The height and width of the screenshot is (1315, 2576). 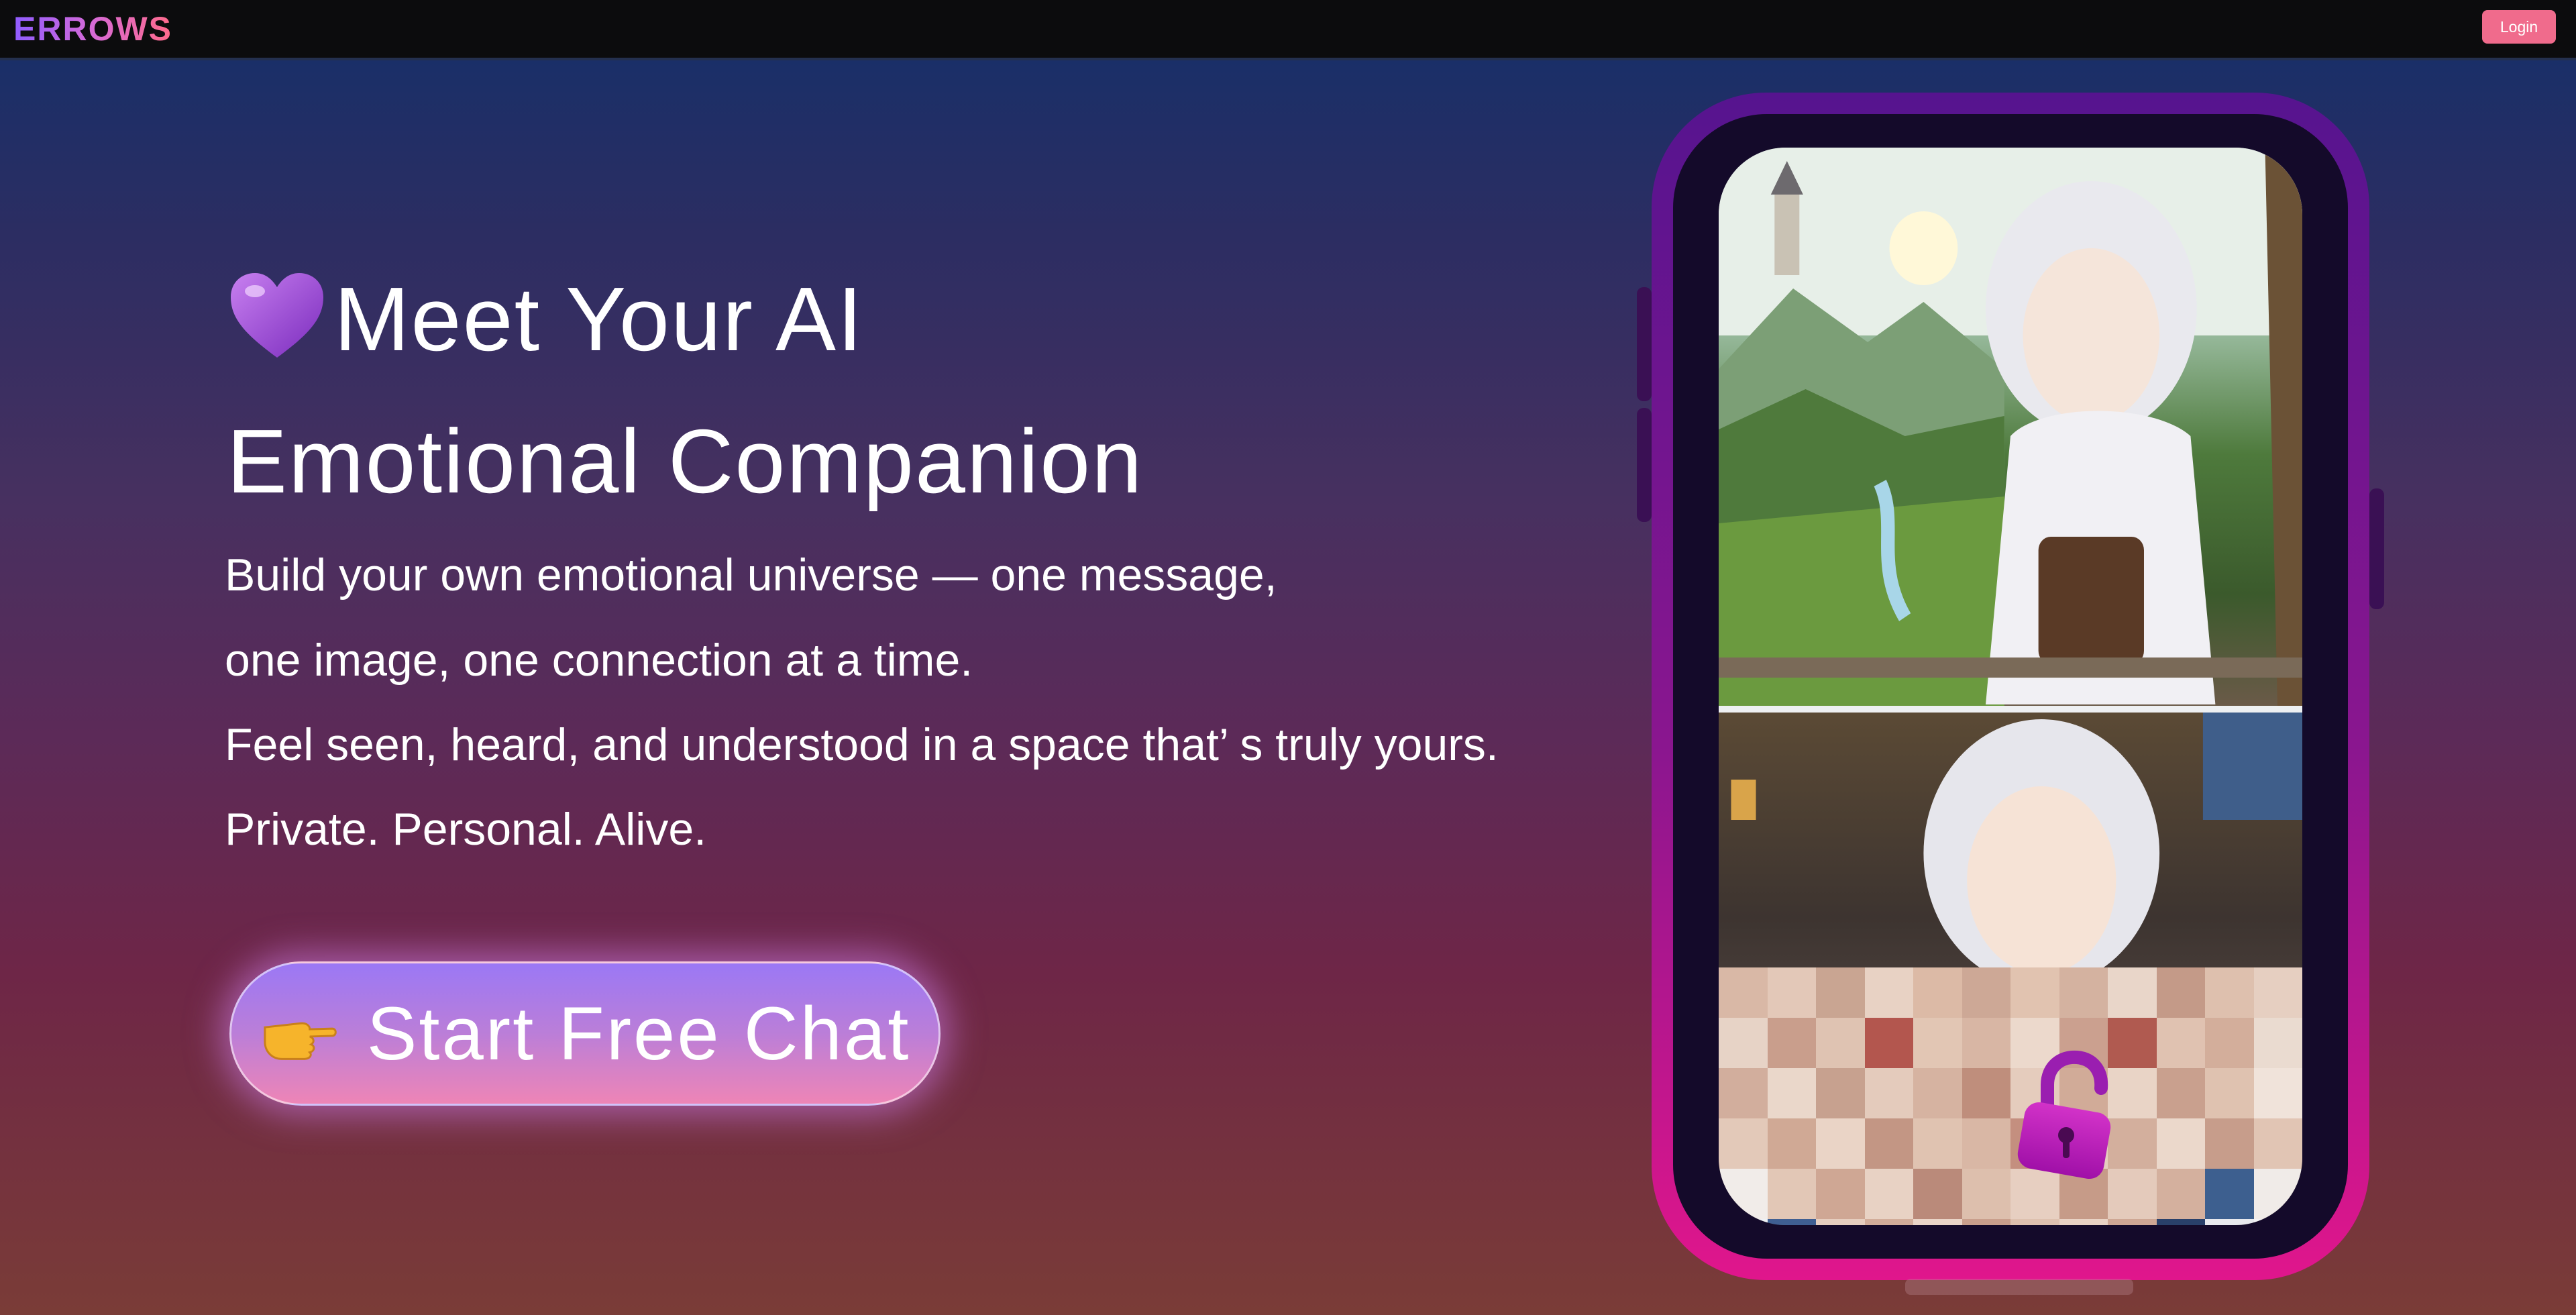 What do you see at coordinates (92, 28) in the screenshot?
I see `logo: ERROWS` at bounding box center [92, 28].